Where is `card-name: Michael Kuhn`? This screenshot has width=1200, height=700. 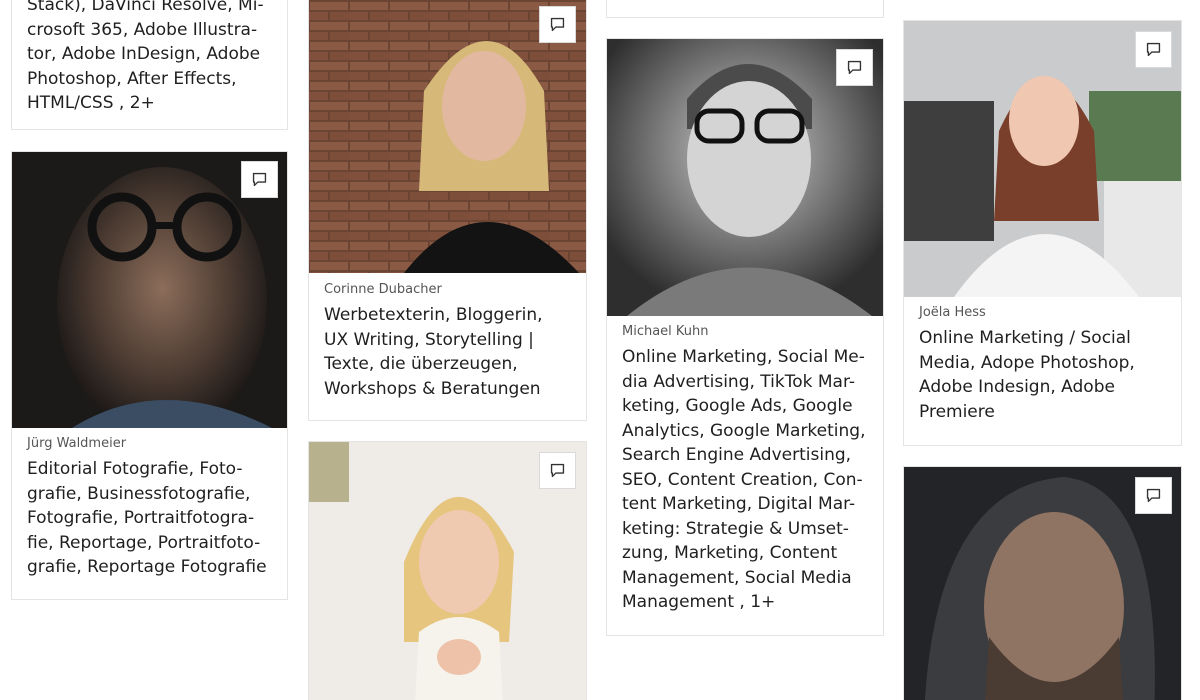
card-name: Michael Kuhn is located at coordinates (665, 331).